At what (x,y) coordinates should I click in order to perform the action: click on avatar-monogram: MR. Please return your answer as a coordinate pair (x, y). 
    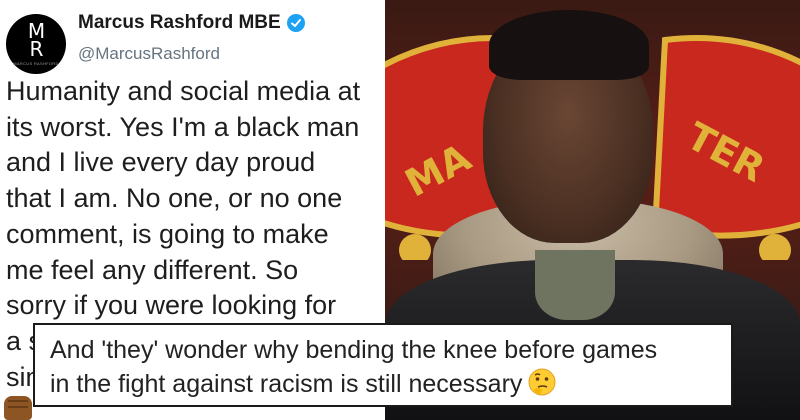
    Looking at the image, I should click on (36, 40).